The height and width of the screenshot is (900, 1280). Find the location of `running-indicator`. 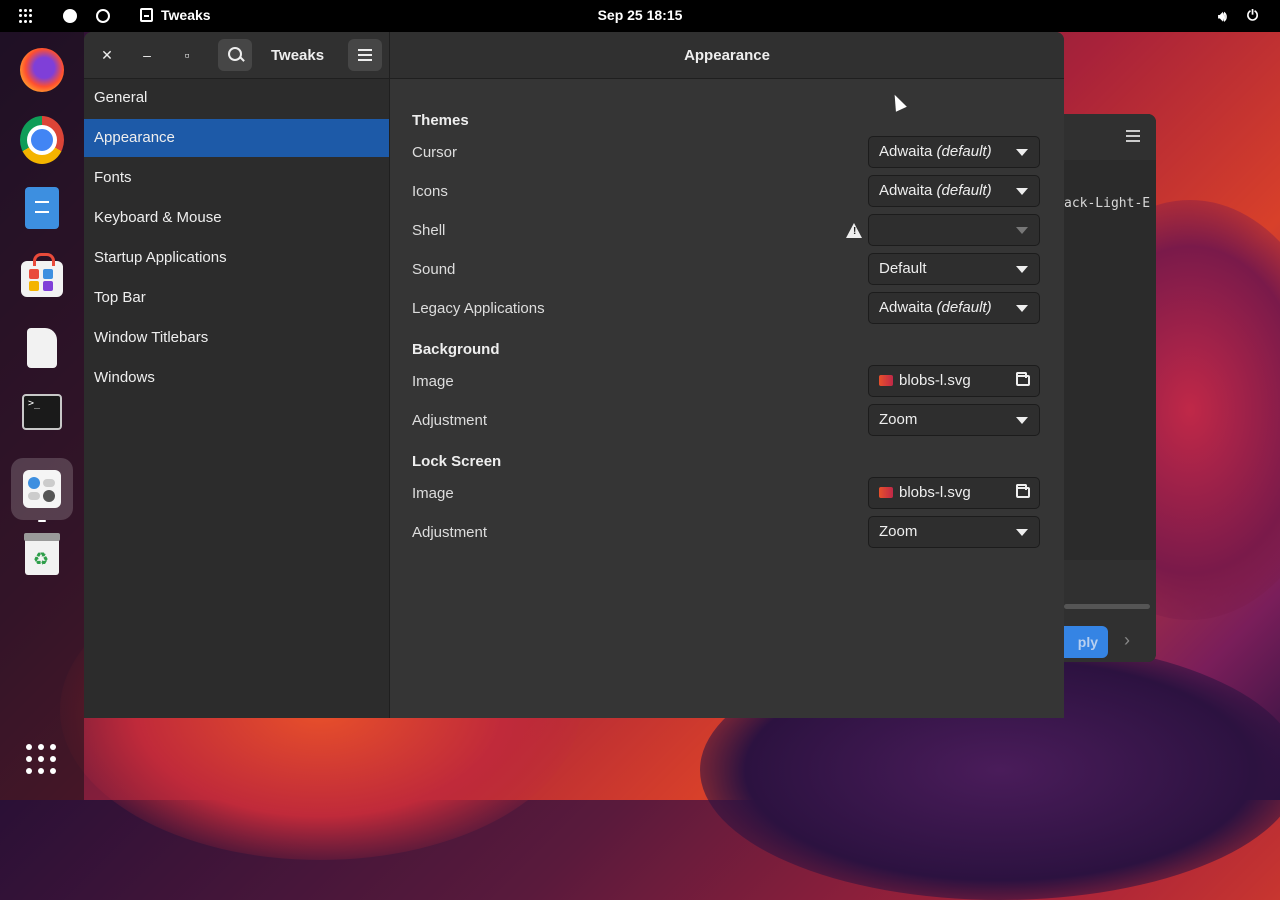

running-indicator is located at coordinates (42, 521).